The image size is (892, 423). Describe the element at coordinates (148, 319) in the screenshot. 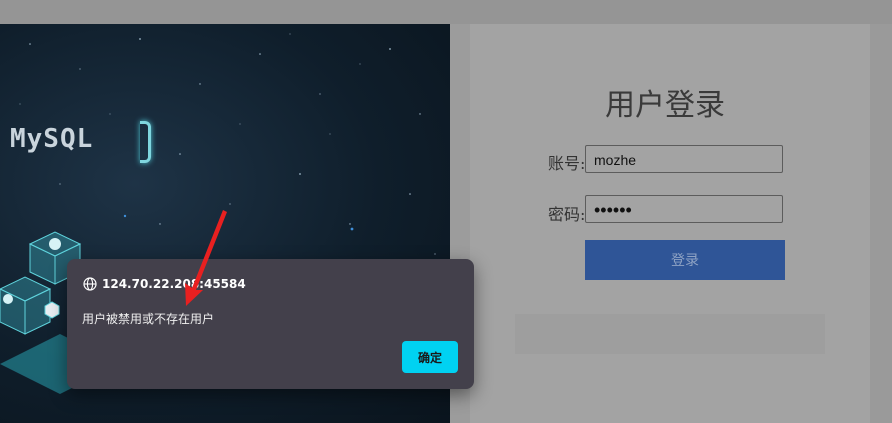

I see `alert-message: 用户被禁用或不存在用户` at that location.